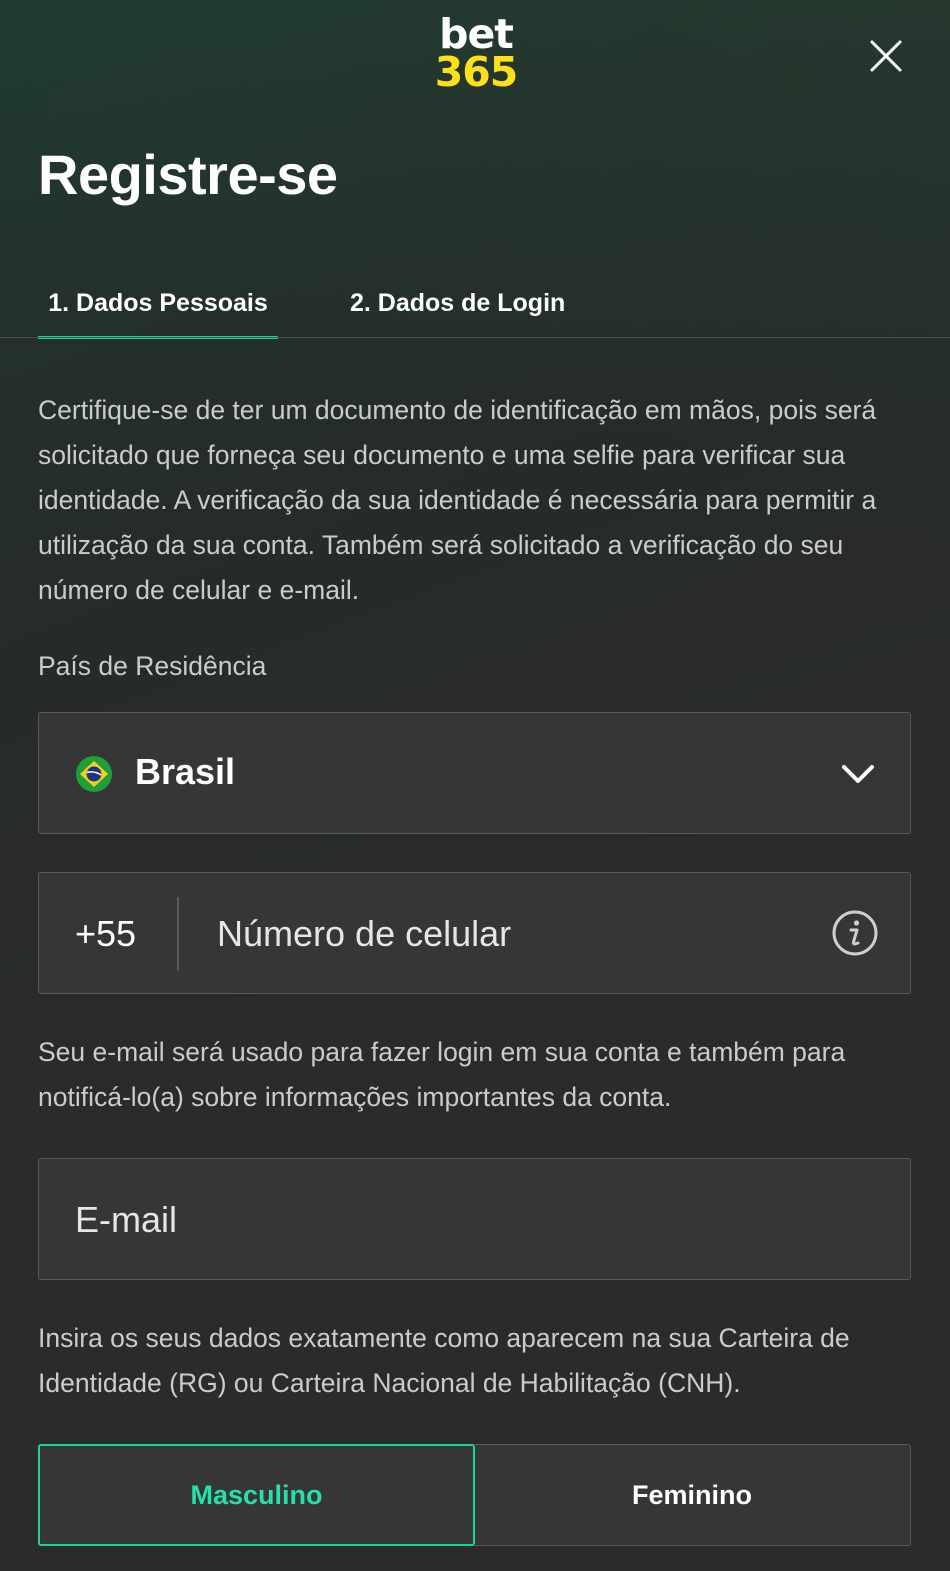 This screenshot has width=950, height=1571. Describe the element at coordinates (158, 303) in the screenshot. I see `tab-personal-data: 1. Dados Pessoais` at that location.